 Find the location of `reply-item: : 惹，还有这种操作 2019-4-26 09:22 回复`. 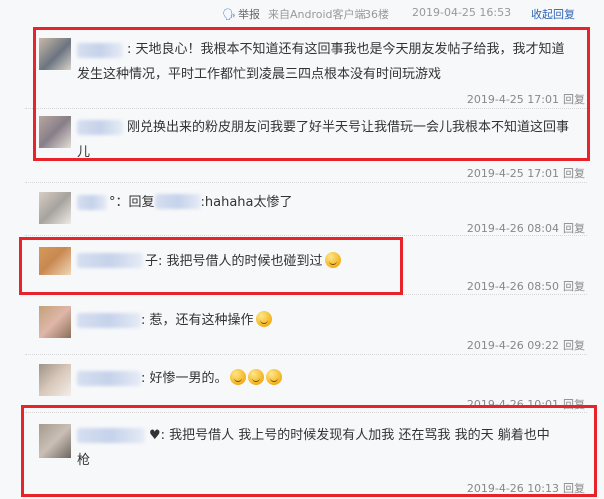

reply-item: : 惹，还有这种操作 2019-4-26 09:22 回复 is located at coordinates (306, 324).